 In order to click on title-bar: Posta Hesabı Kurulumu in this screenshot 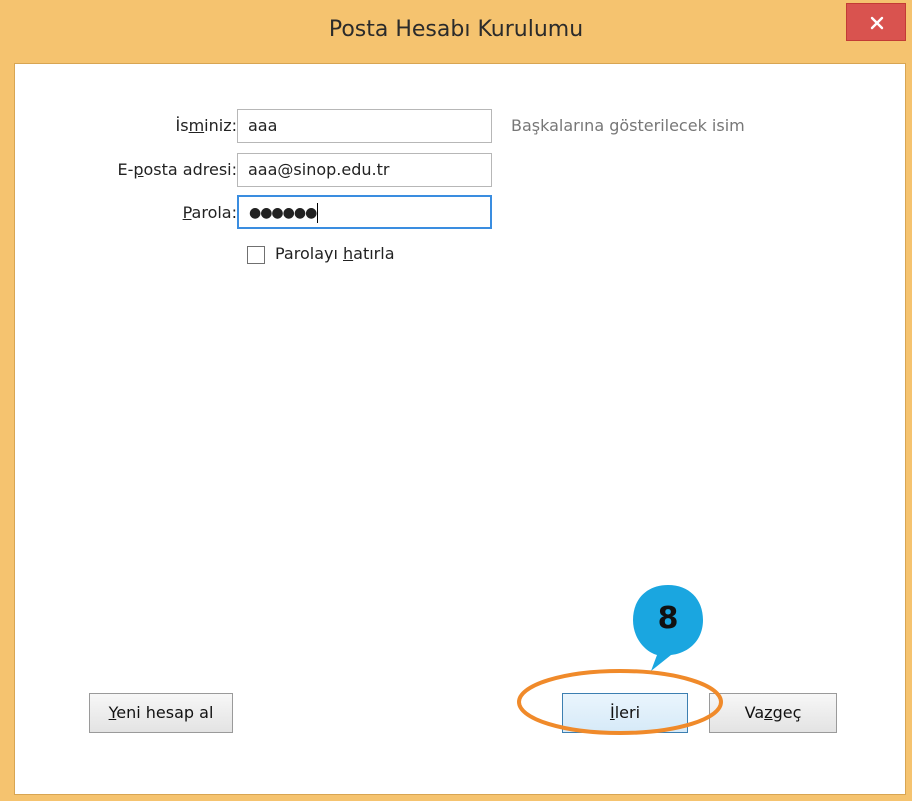, I will do `click(456, 32)`.